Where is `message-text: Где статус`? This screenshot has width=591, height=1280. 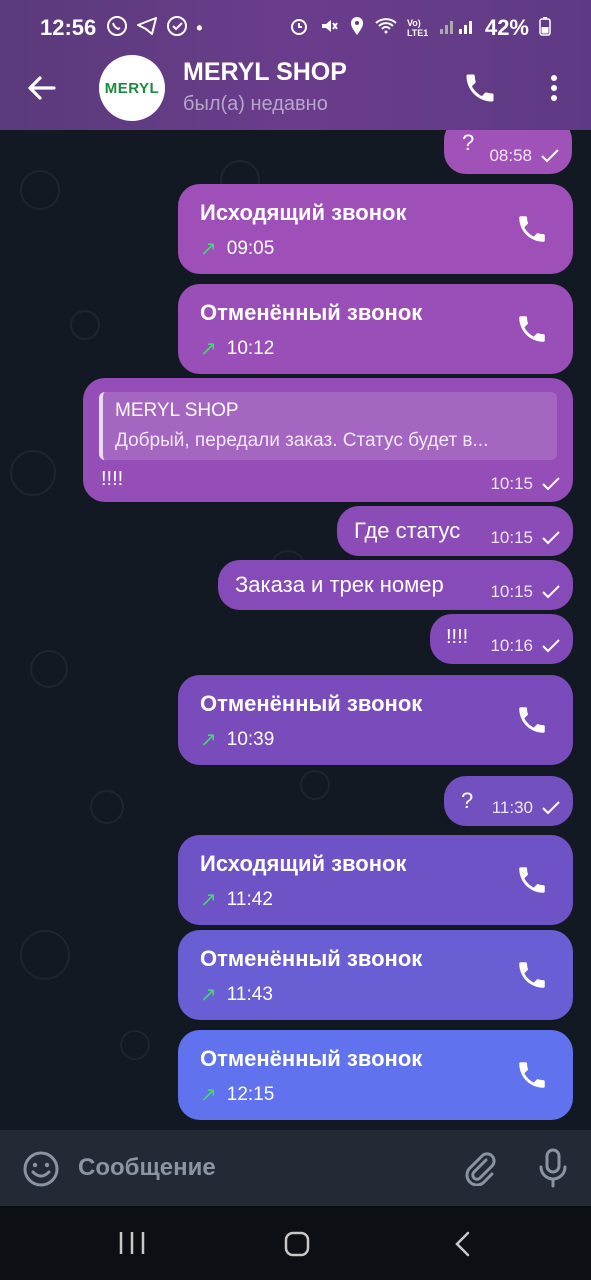 message-text: Где статус is located at coordinates (407, 530).